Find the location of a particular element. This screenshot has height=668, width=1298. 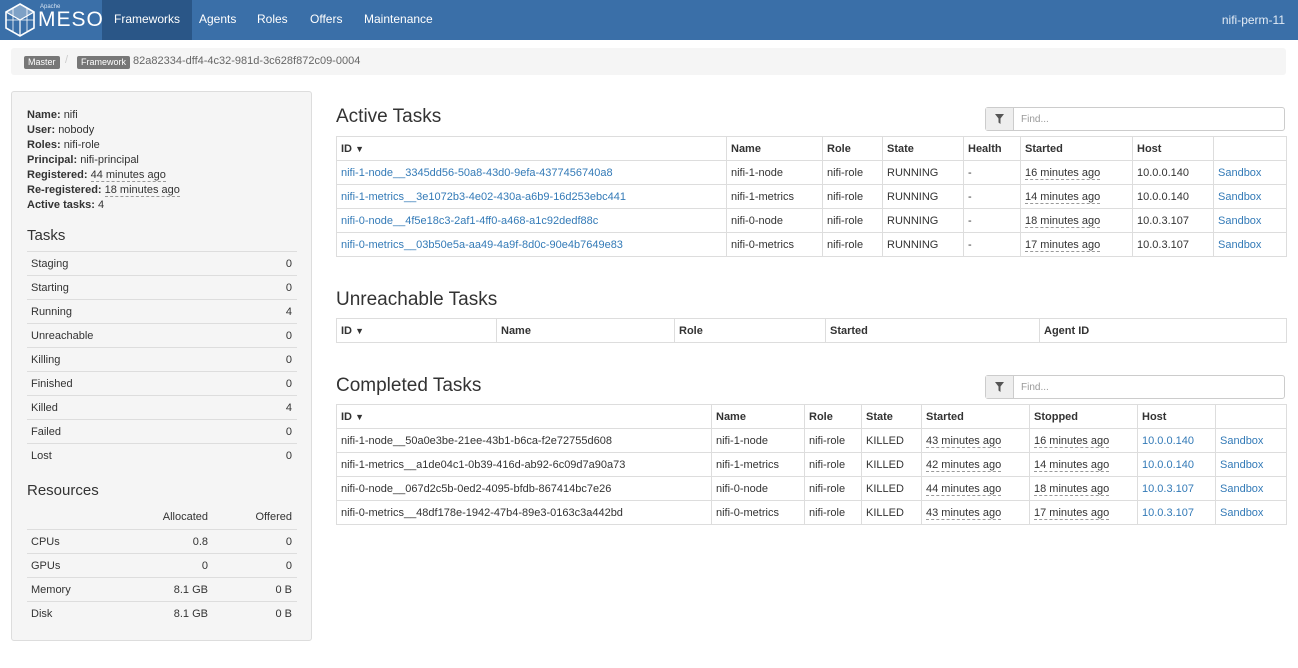

breadcrumb-master: Master is located at coordinates (42, 62).